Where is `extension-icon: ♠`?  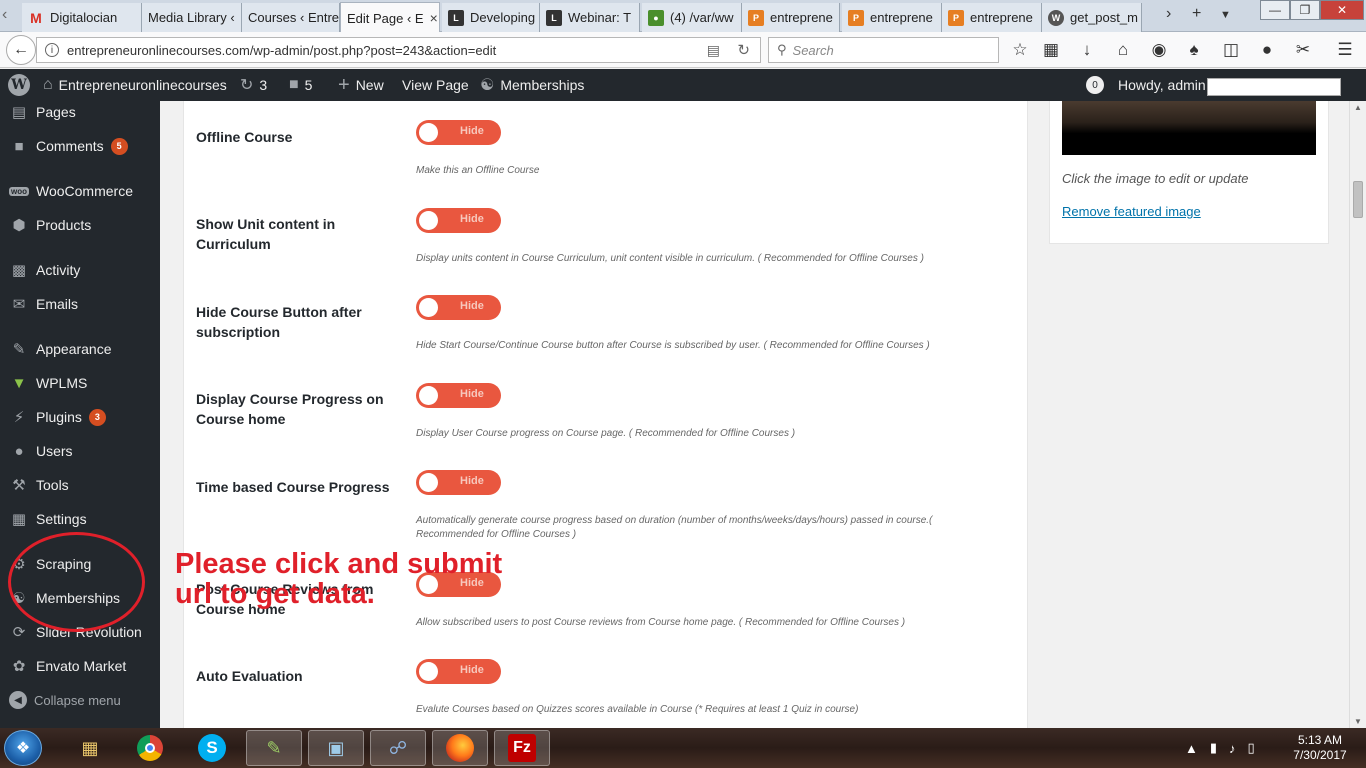 extension-icon: ♠ is located at coordinates (1194, 50).